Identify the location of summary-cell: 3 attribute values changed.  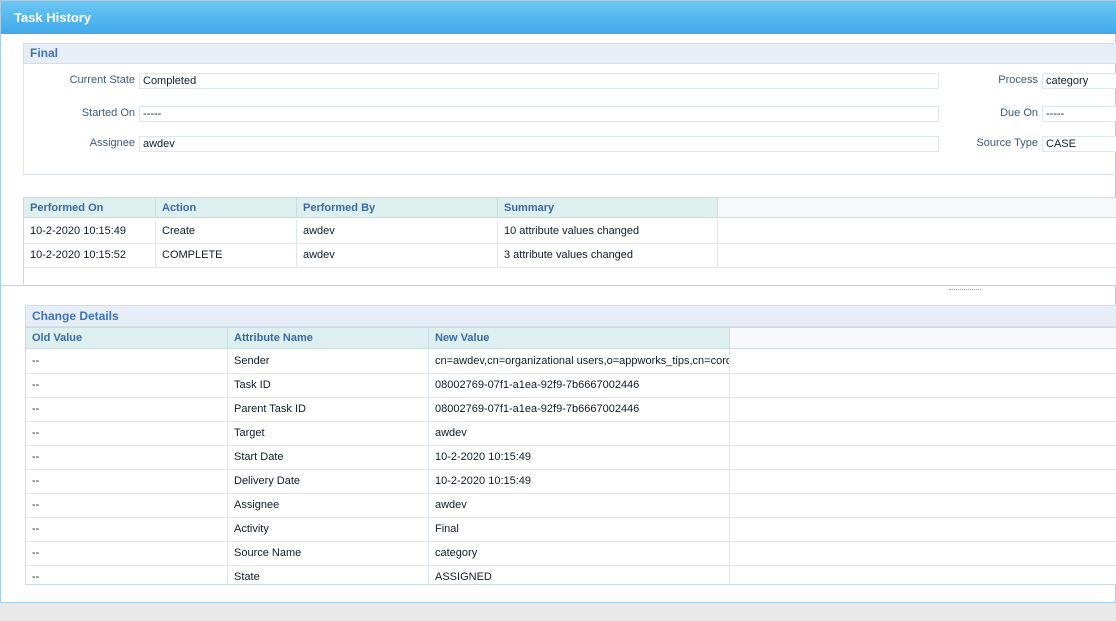
(608, 256).